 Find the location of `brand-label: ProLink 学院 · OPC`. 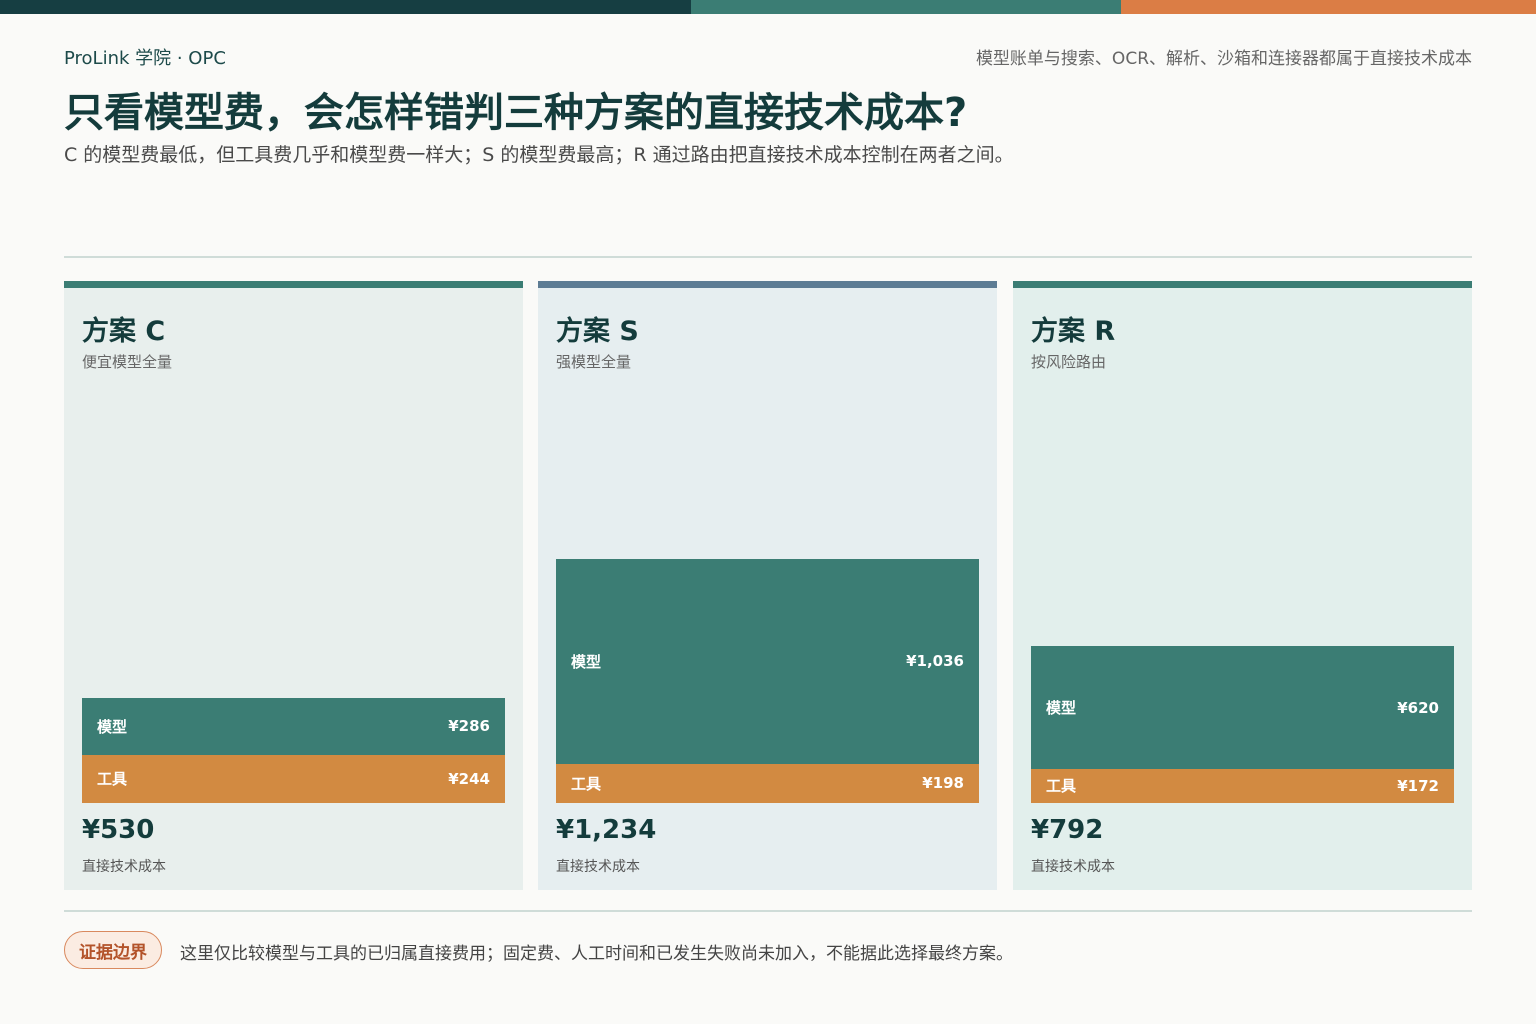

brand-label: ProLink 学院 · OPC is located at coordinates (145, 58).